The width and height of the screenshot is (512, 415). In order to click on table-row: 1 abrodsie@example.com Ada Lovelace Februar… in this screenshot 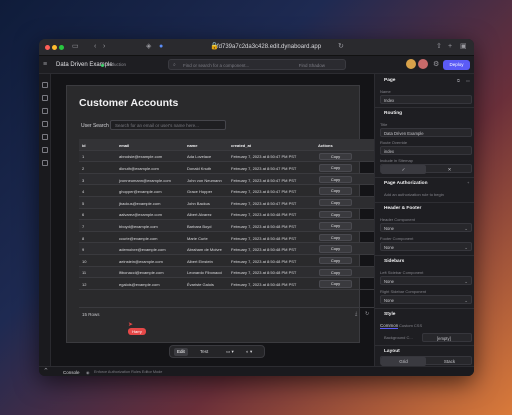, I will do `click(226, 156)`.